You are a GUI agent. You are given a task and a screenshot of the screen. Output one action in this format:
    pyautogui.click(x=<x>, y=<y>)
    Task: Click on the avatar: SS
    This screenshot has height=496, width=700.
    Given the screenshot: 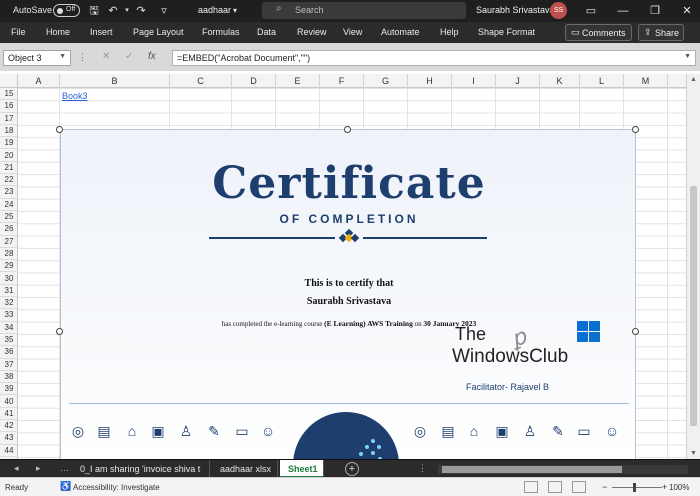 What is the action you would take?
    pyautogui.click(x=558, y=10)
    